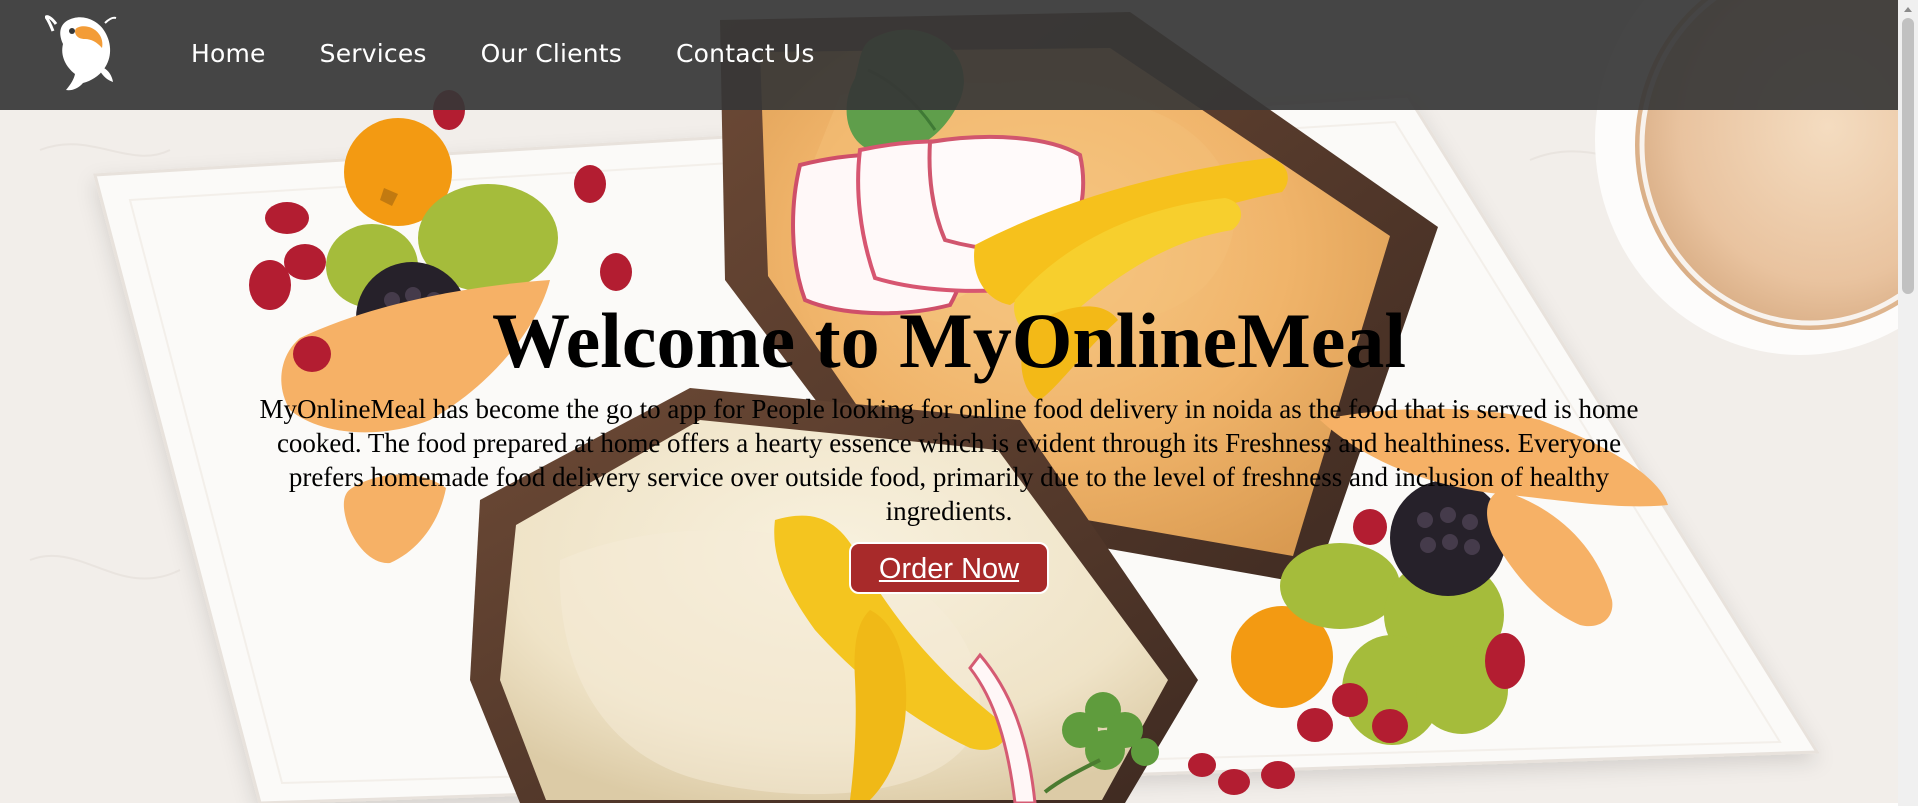  Describe the element at coordinates (1908, 403) in the screenshot. I see `vertical-scrollbar` at that location.